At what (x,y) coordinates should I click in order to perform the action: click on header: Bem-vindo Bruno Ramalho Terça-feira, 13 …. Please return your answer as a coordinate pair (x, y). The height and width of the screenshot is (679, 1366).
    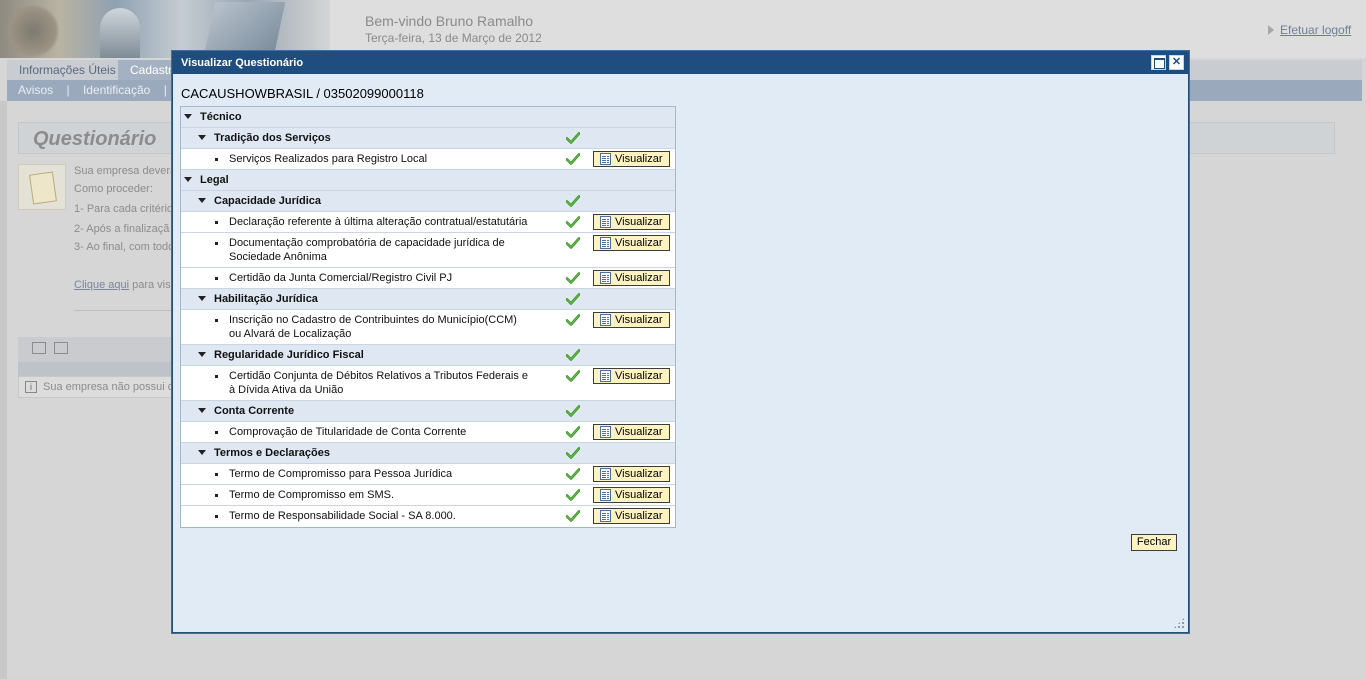
    Looking at the image, I should click on (683, 29).